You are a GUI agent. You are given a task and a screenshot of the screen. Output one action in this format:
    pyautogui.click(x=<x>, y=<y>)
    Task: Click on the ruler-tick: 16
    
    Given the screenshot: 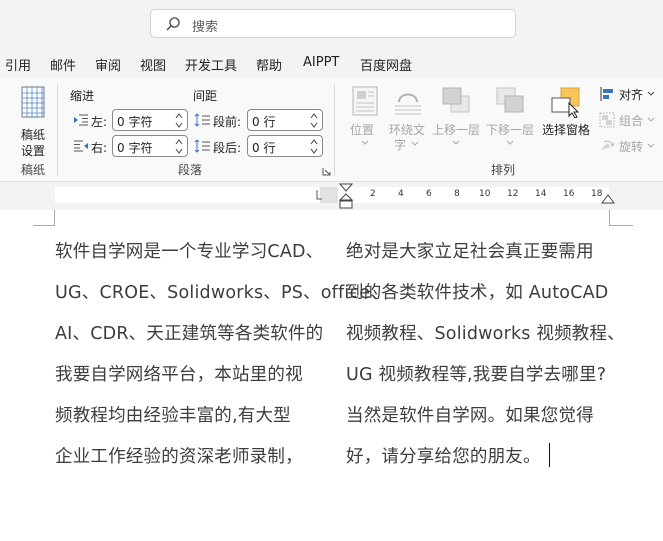 What is the action you would take?
    pyautogui.click(x=569, y=194)
    